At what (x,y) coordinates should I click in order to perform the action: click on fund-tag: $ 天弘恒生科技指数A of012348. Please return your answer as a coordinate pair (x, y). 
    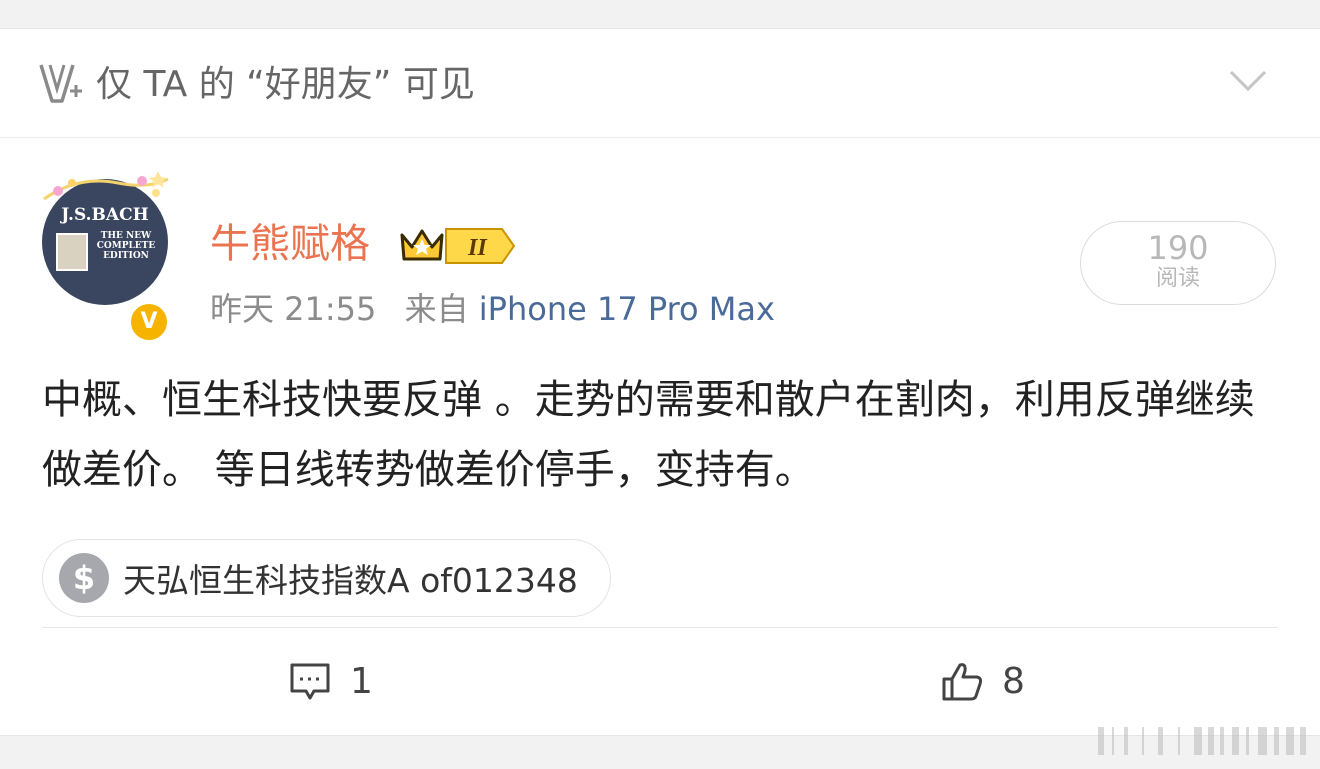
    Looking at the image, I should click on (326, 578).